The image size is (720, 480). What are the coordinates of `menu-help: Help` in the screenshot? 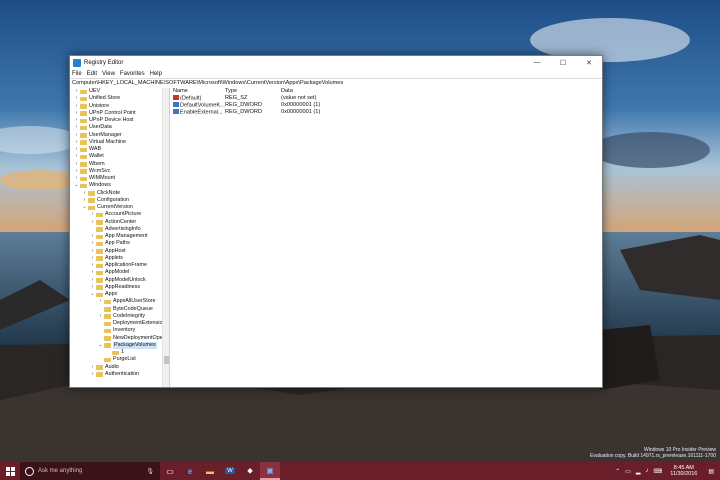 It's located at (156, 74).